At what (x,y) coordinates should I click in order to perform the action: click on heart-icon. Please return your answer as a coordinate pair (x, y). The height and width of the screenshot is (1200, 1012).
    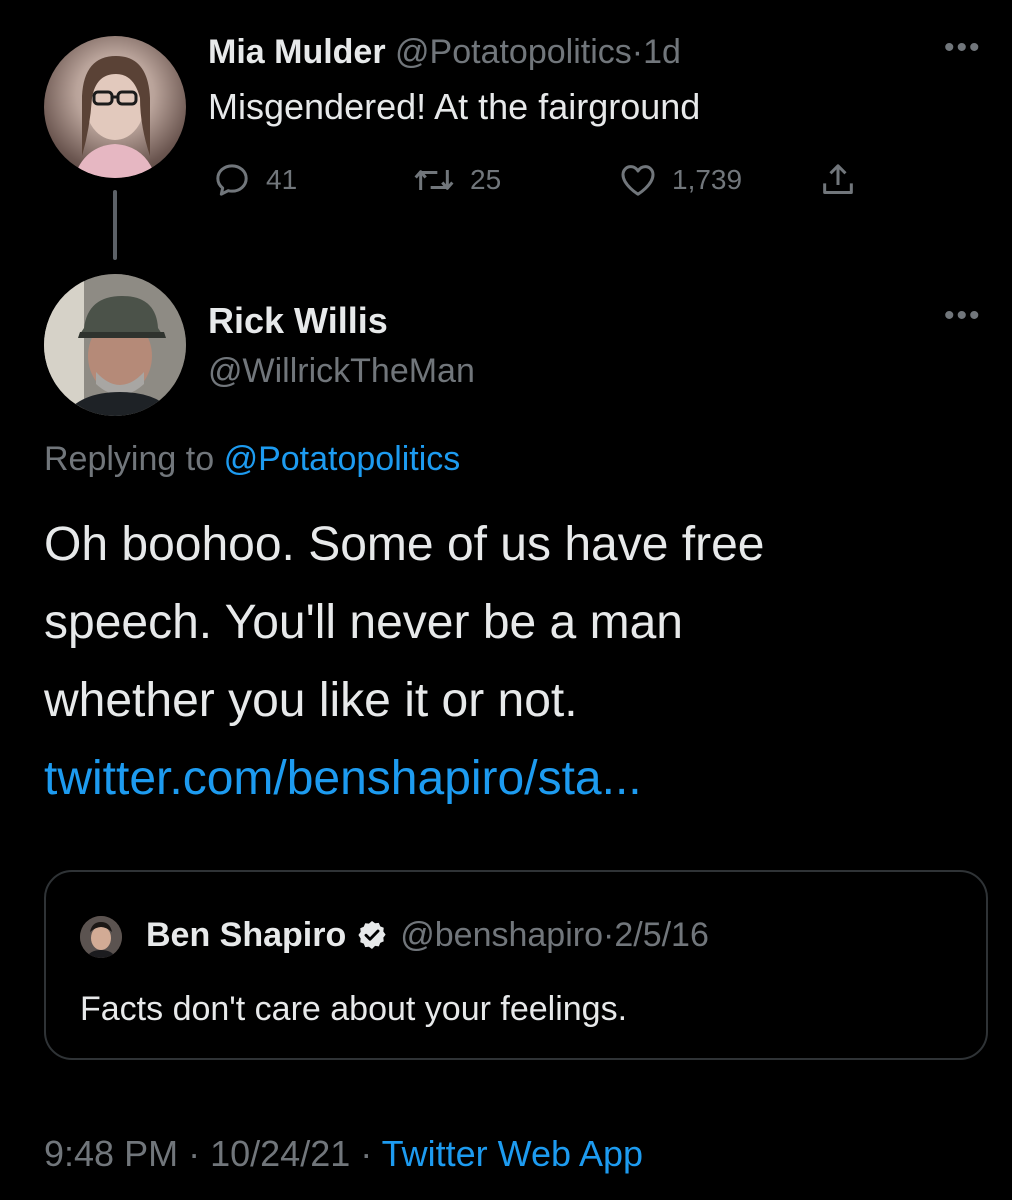
    Looking at the image, I should click on (638, 180).